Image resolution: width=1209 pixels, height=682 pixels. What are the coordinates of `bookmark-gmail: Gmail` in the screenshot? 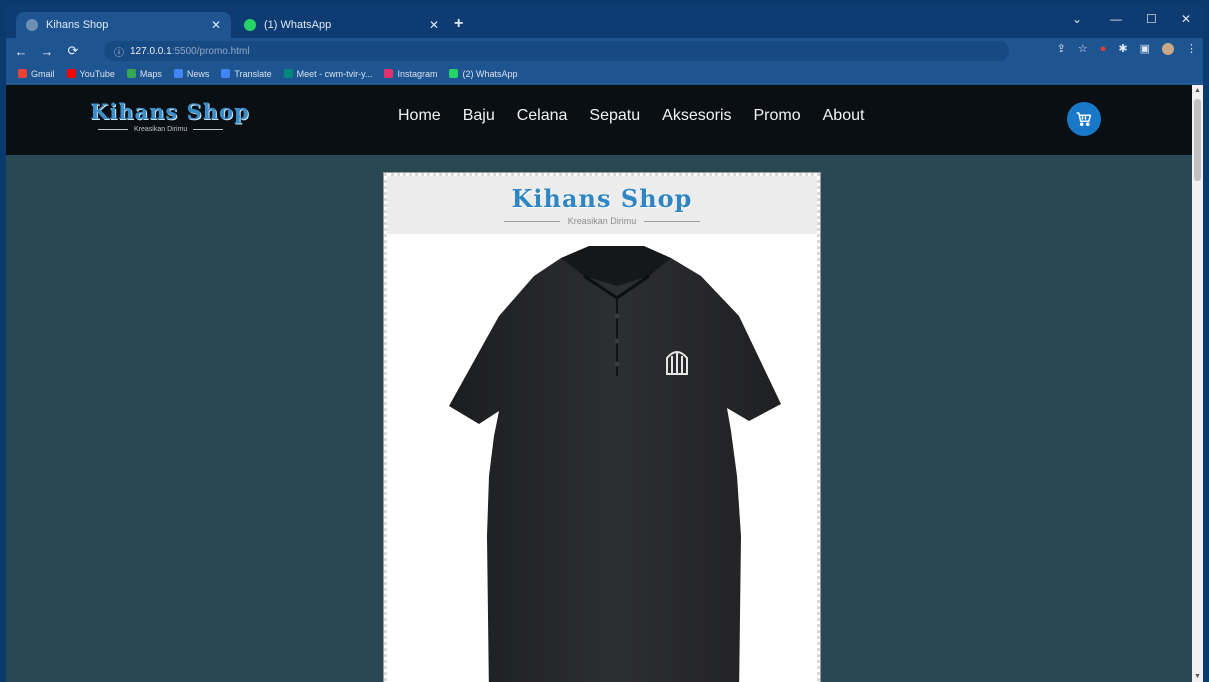 It's located at (36, 74).